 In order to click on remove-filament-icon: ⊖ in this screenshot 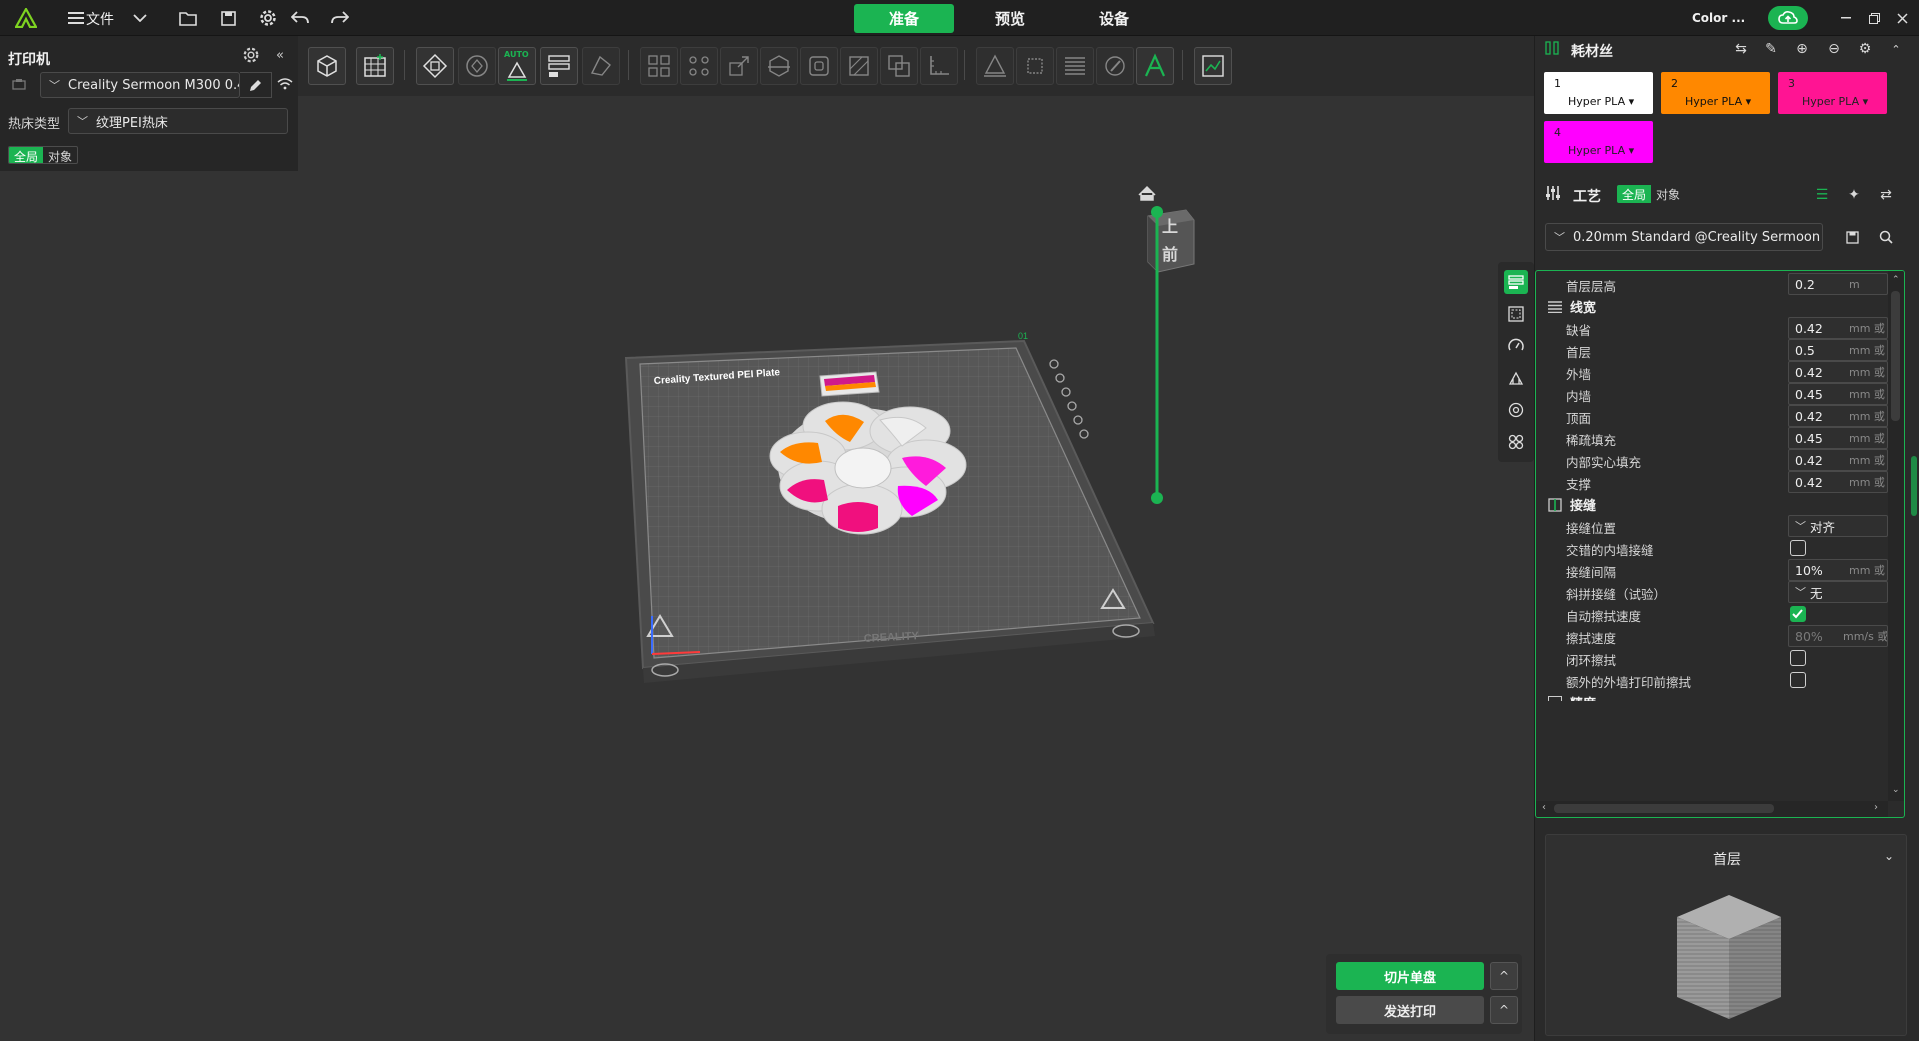, I will do `click(1834, 49)`.